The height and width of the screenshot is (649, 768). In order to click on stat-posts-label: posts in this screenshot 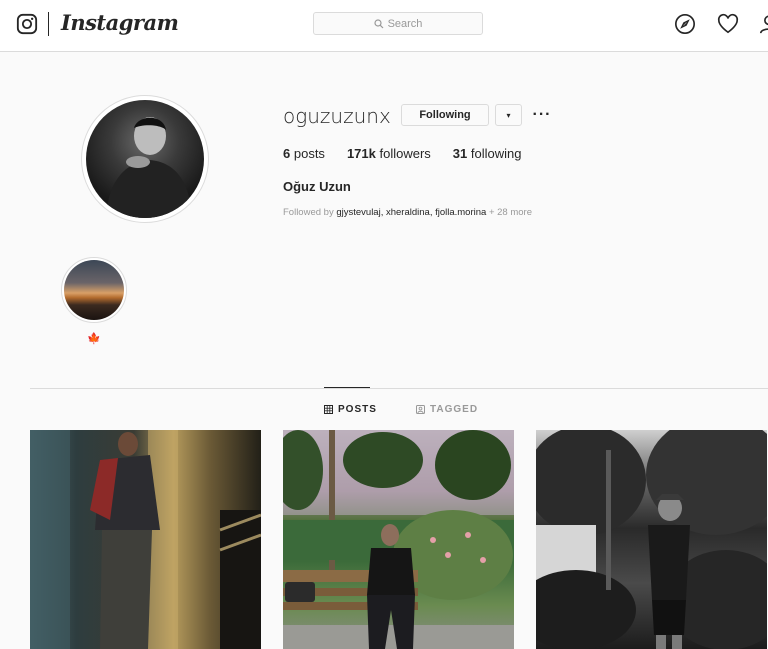, I will do `click(309, 153)`.